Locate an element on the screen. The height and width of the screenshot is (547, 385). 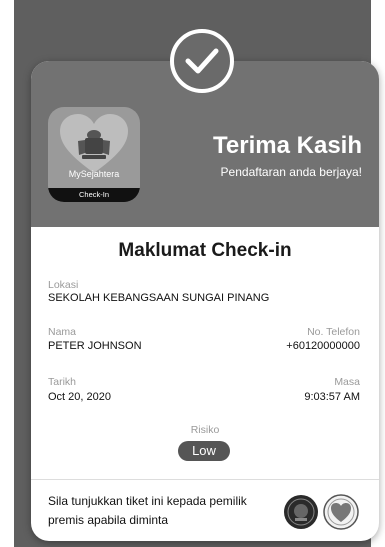
thank-you-title: Terima Kasih is located at coordinates (287, 145).